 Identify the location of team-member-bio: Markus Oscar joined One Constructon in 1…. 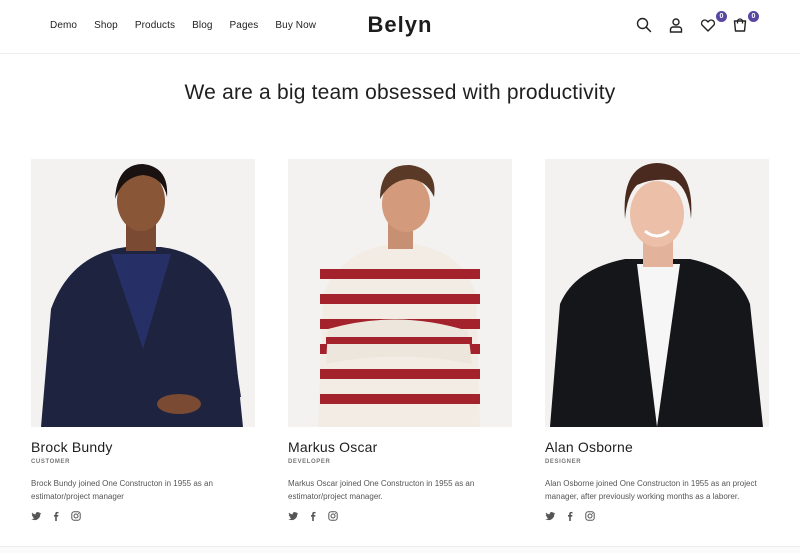
(381, 490).